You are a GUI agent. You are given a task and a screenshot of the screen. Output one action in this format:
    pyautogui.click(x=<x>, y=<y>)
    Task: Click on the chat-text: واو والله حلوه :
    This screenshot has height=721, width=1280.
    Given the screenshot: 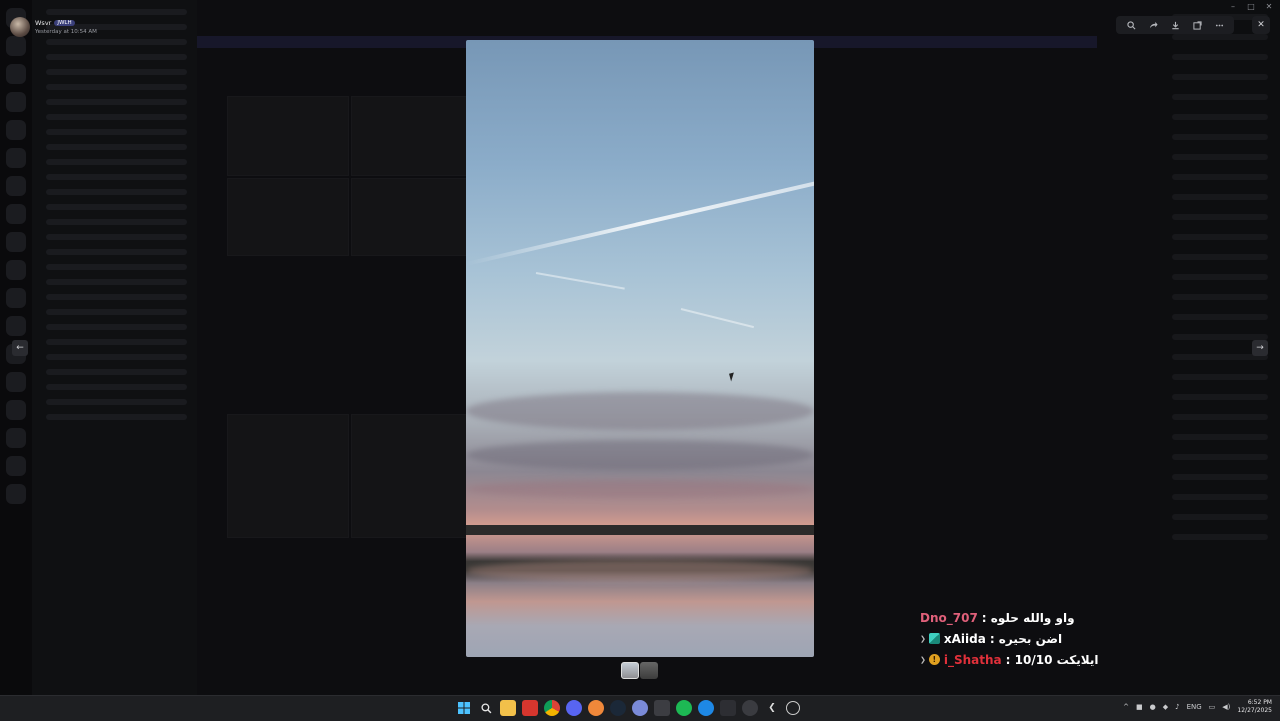 What is the action you would take?
    pyautogui.click(x=1028, y=617)
    